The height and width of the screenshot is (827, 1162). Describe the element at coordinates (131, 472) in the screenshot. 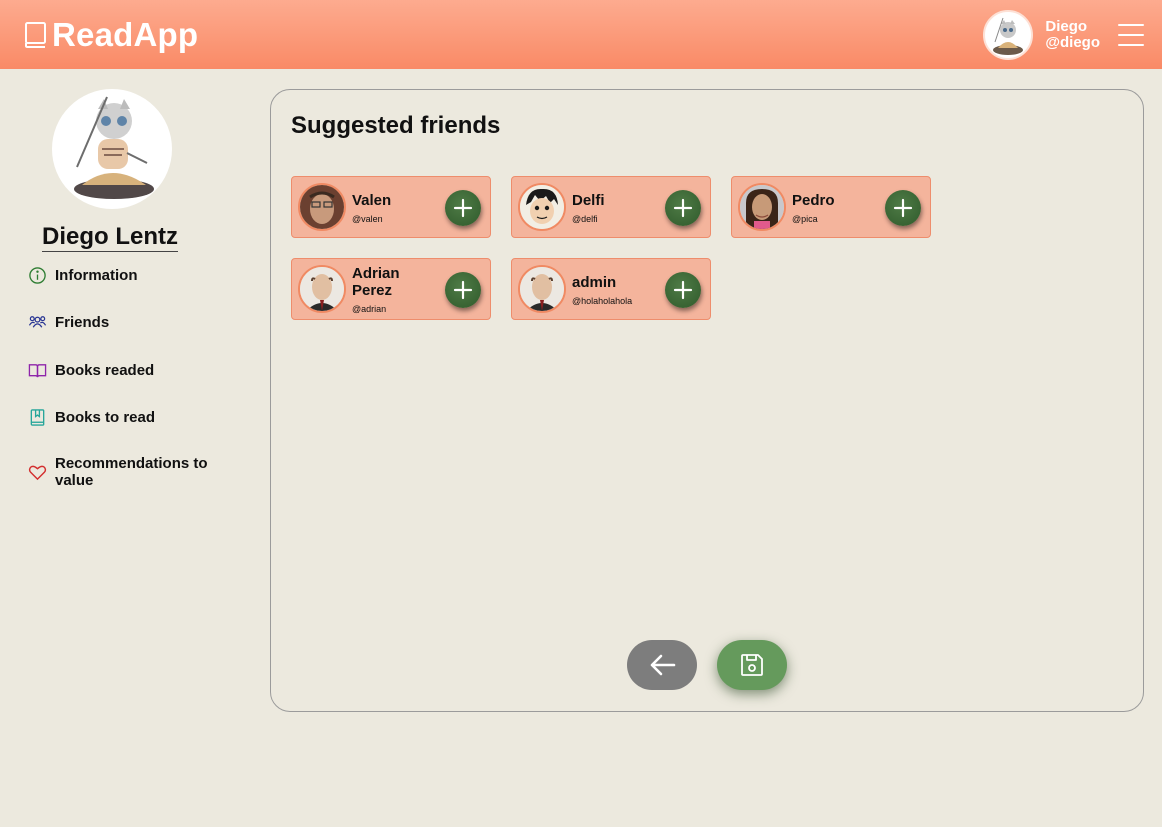

I see `sidebar-item-label: Recommendations to value` at that location.